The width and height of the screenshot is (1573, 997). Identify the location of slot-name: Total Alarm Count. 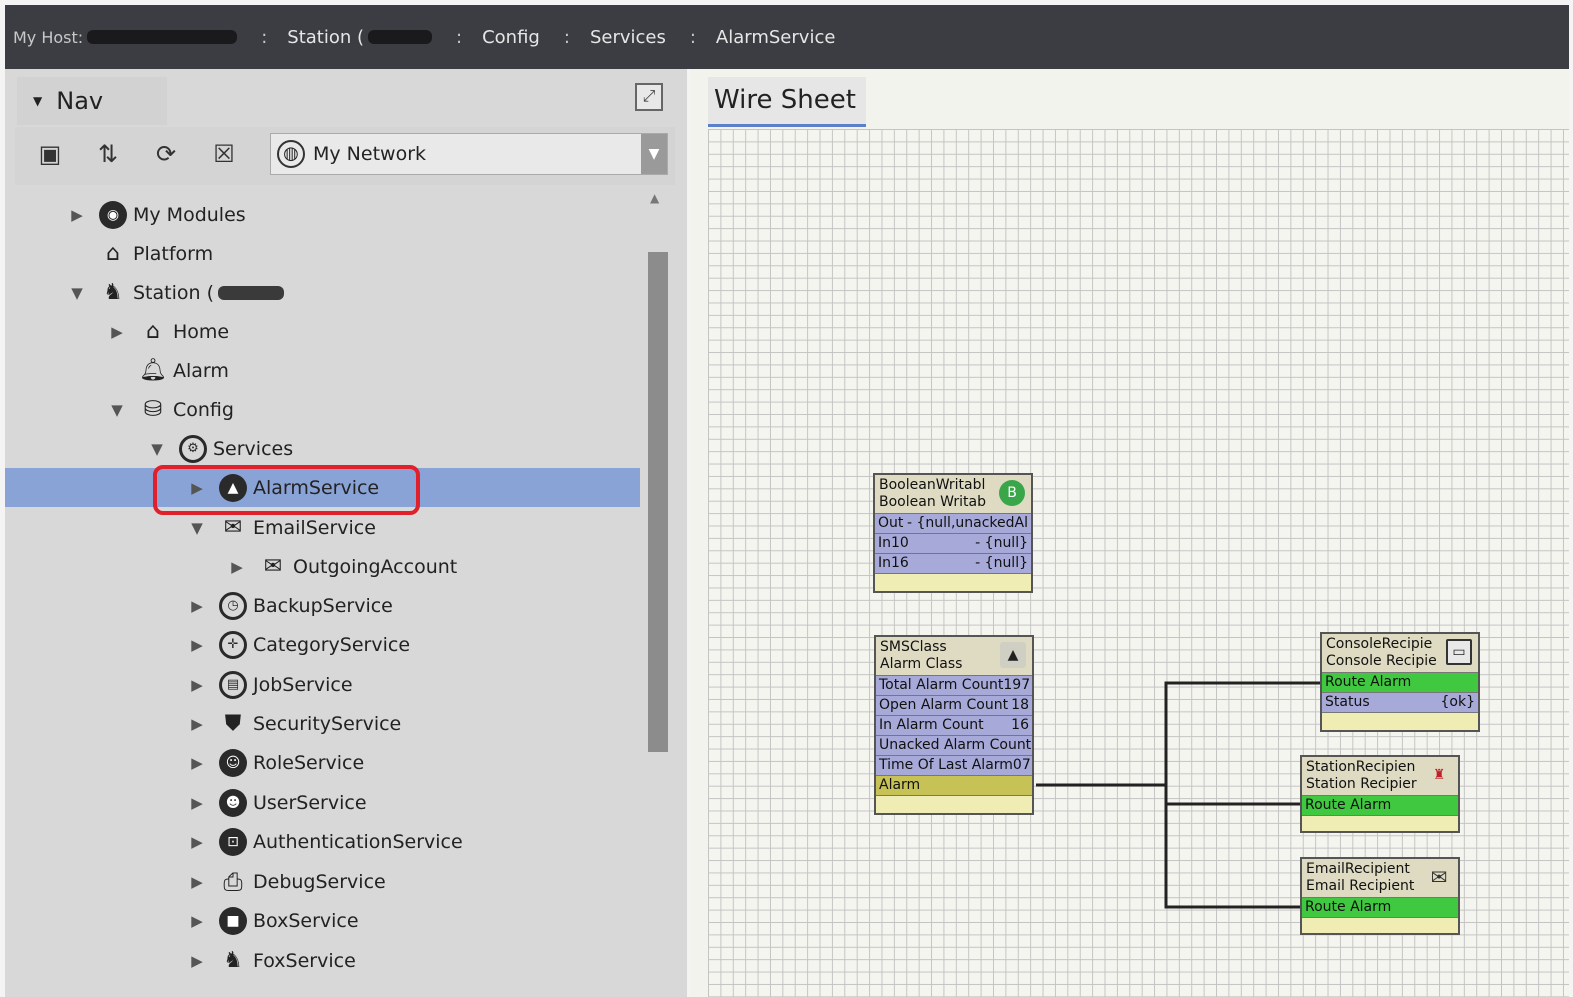
(941, 685).